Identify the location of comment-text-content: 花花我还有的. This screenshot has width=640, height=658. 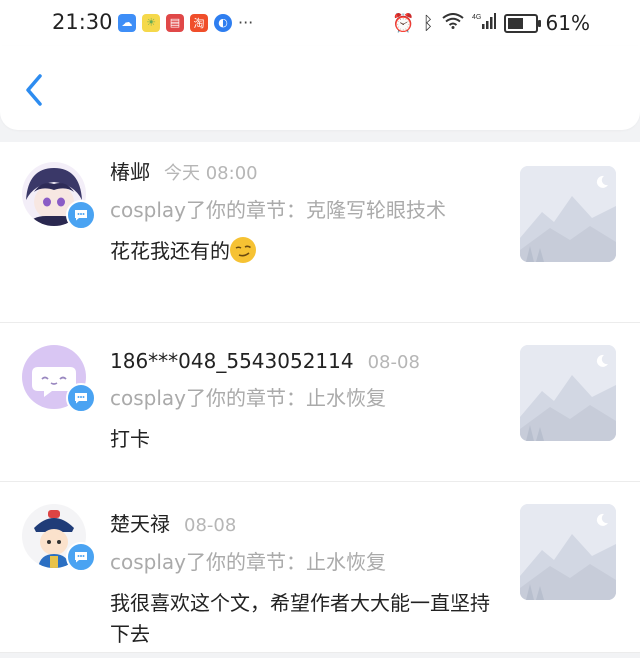
(170, 251).